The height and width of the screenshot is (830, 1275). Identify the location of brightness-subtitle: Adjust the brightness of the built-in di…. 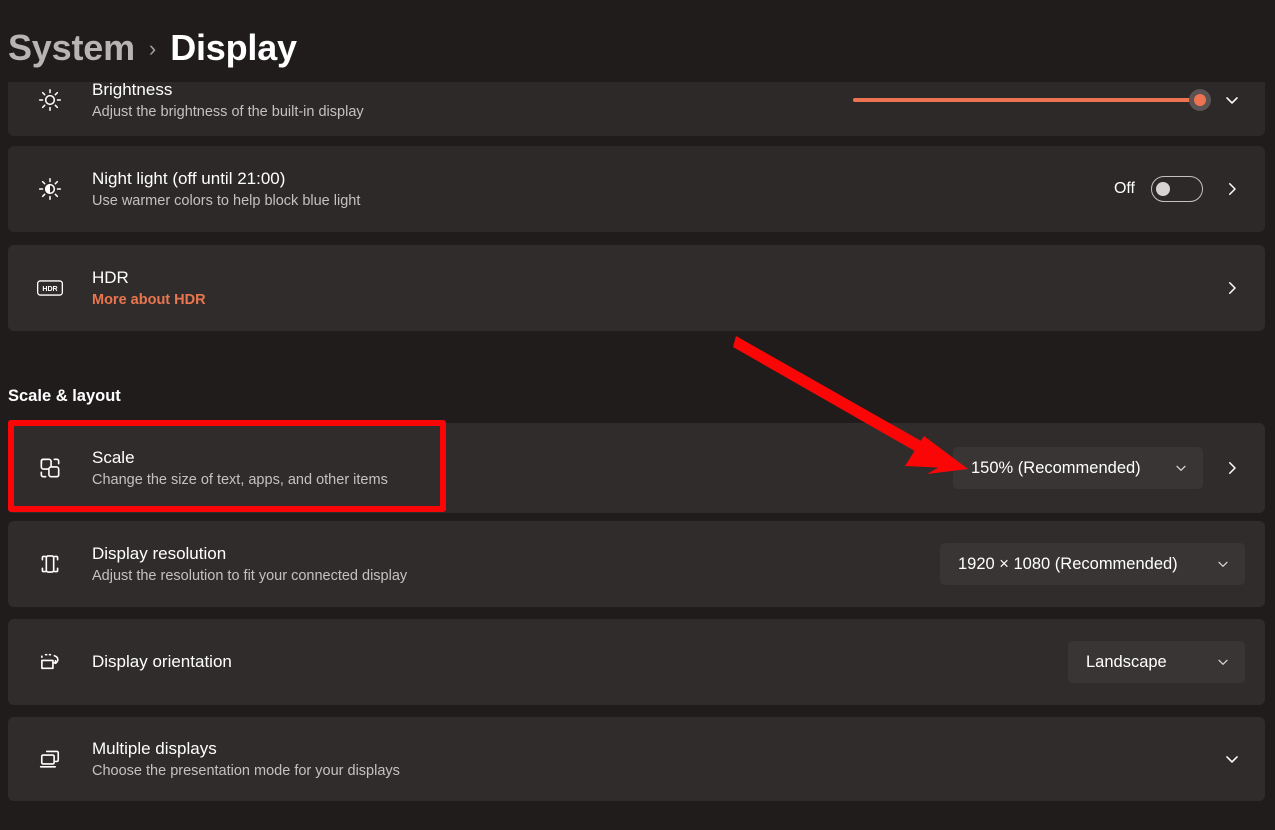
(228, 111).